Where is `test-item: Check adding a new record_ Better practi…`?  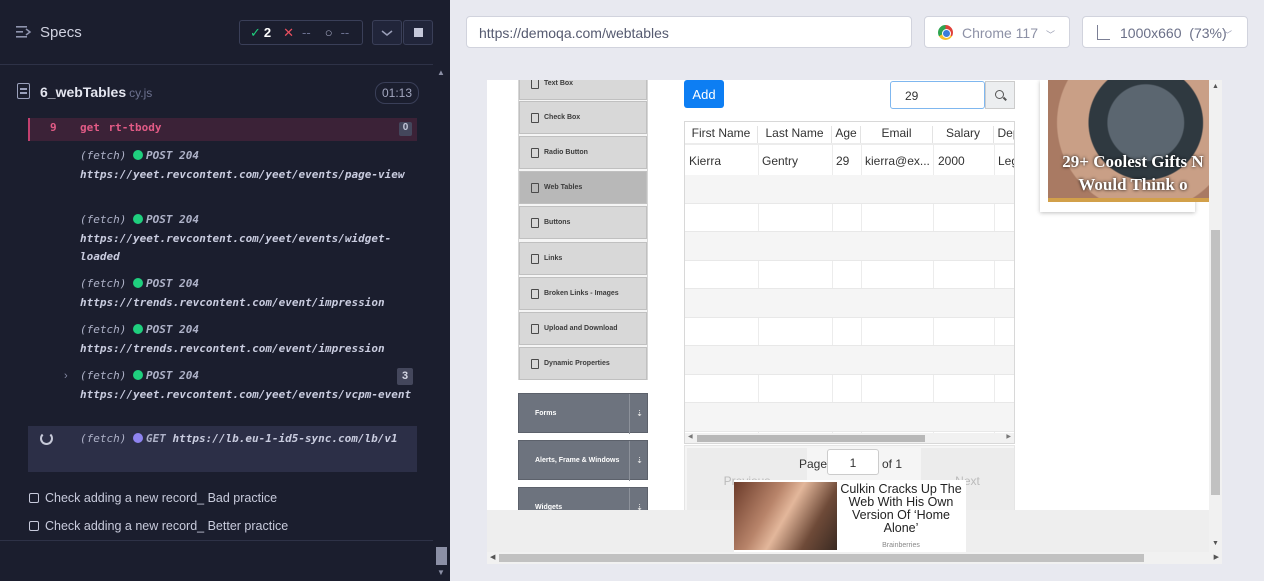 test-item: Check adding a new record_ Better practi… is located at coordinates (158, 526).